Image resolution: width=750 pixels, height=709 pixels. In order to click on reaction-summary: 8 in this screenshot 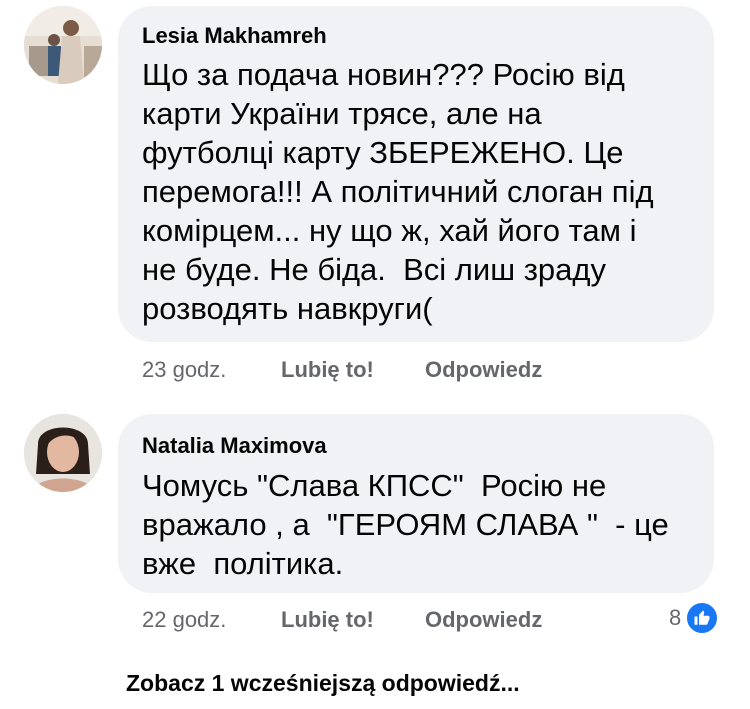, I will do `click(694, 618)`.